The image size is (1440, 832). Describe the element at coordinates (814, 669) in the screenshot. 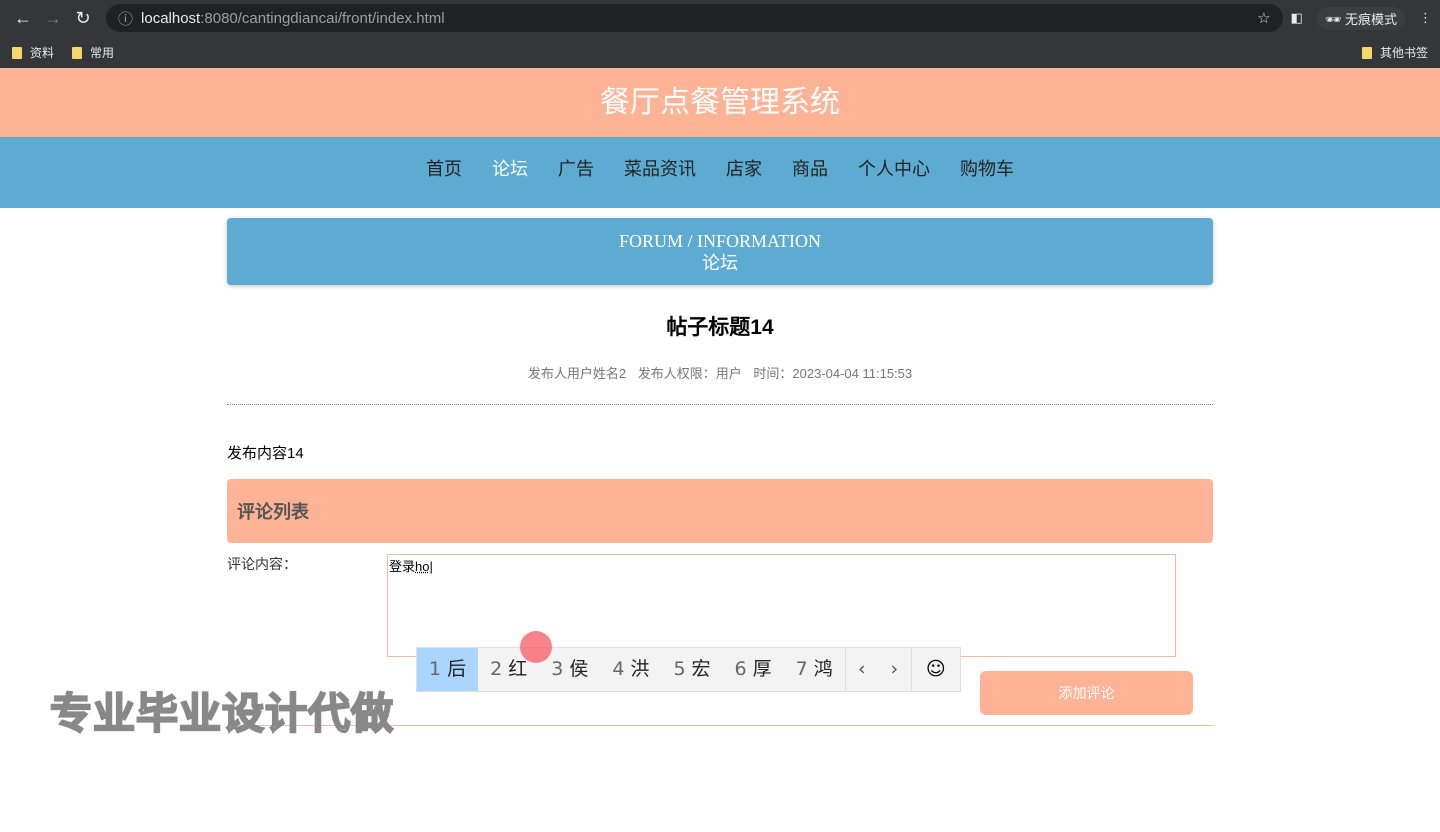

I see `ime-candidate: 7鸿` at that location.